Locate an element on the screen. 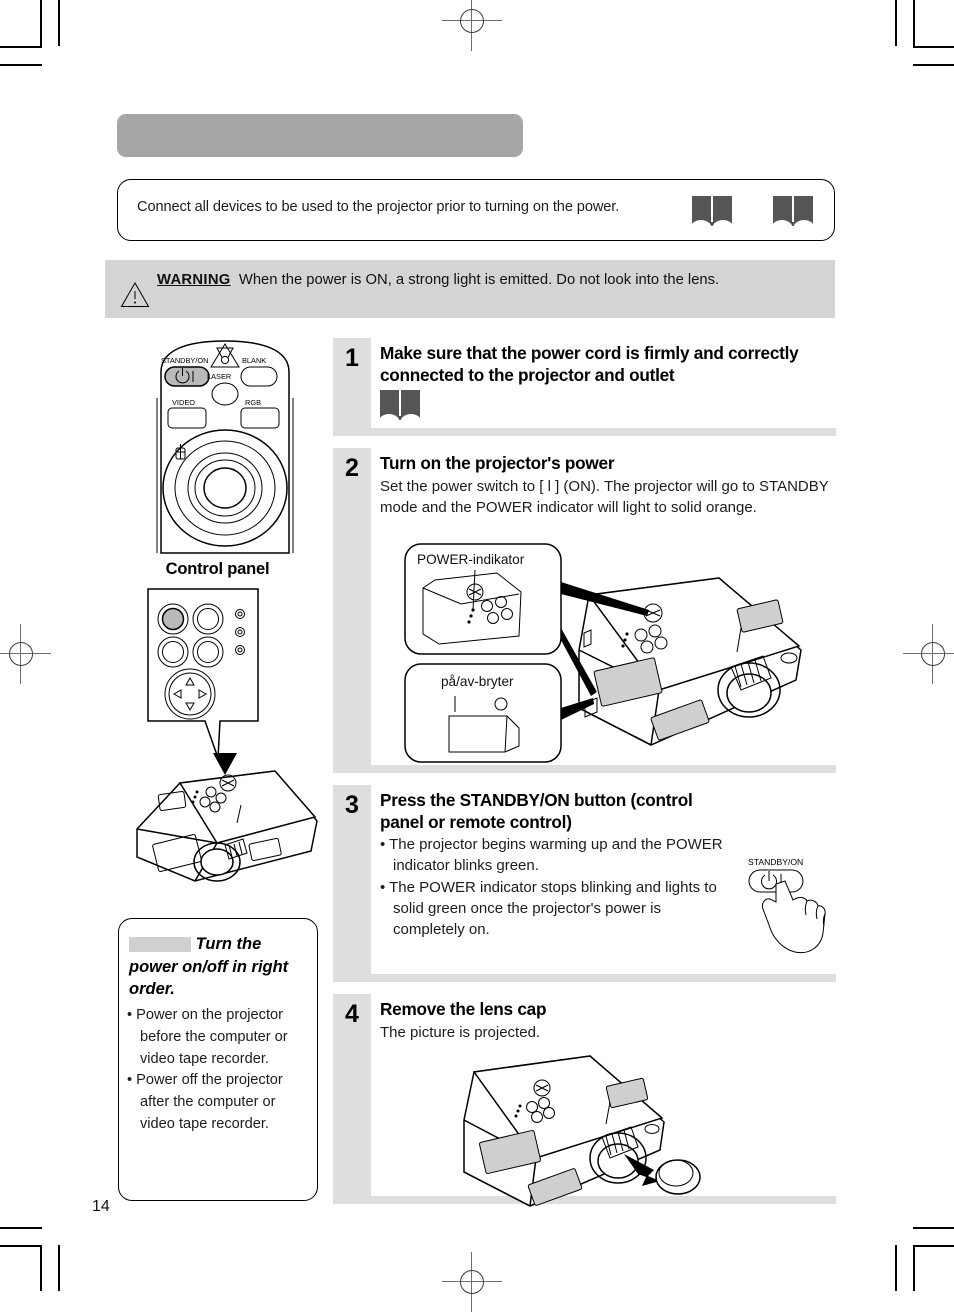 This screenshot has width=954, height=1312. registration-mark-left is located at coordinates (25, 654).